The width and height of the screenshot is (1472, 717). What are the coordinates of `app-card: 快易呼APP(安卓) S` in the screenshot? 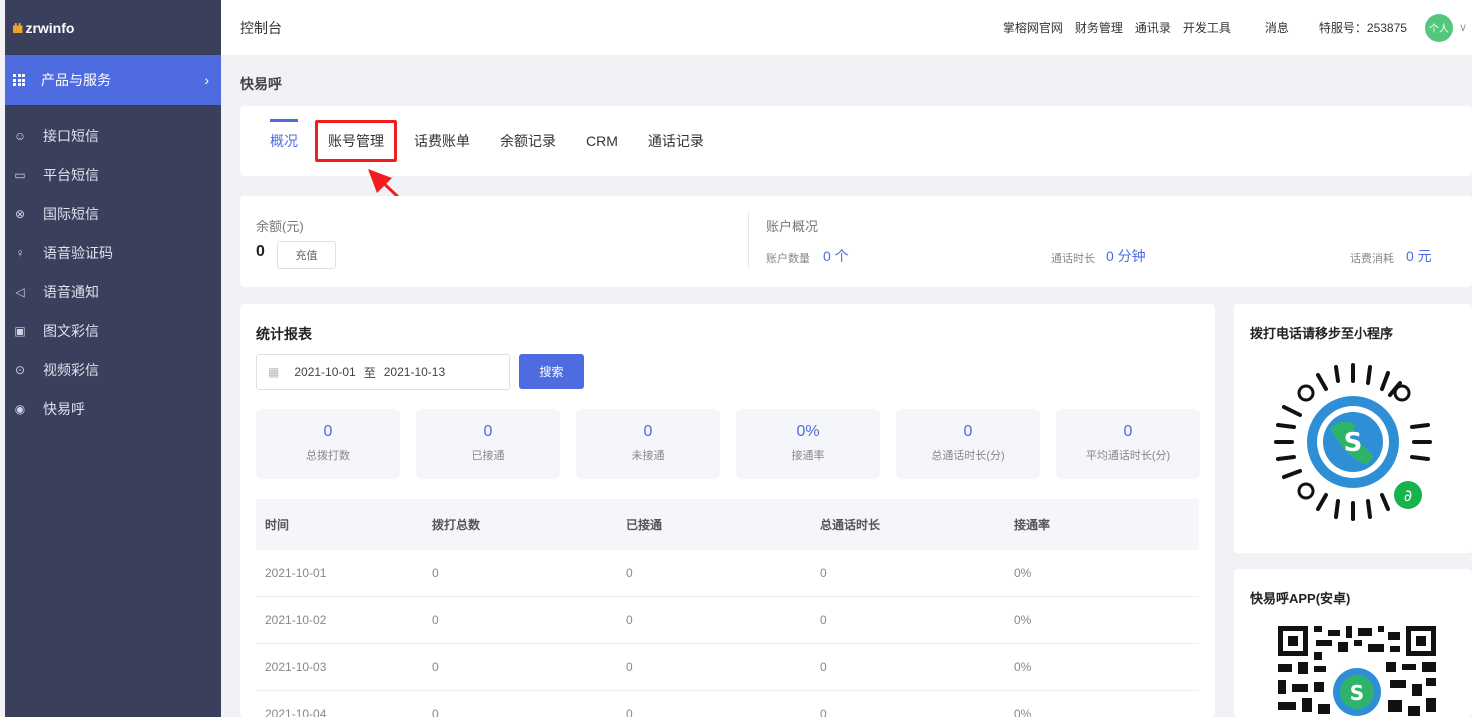 It's located at (1353, 643).